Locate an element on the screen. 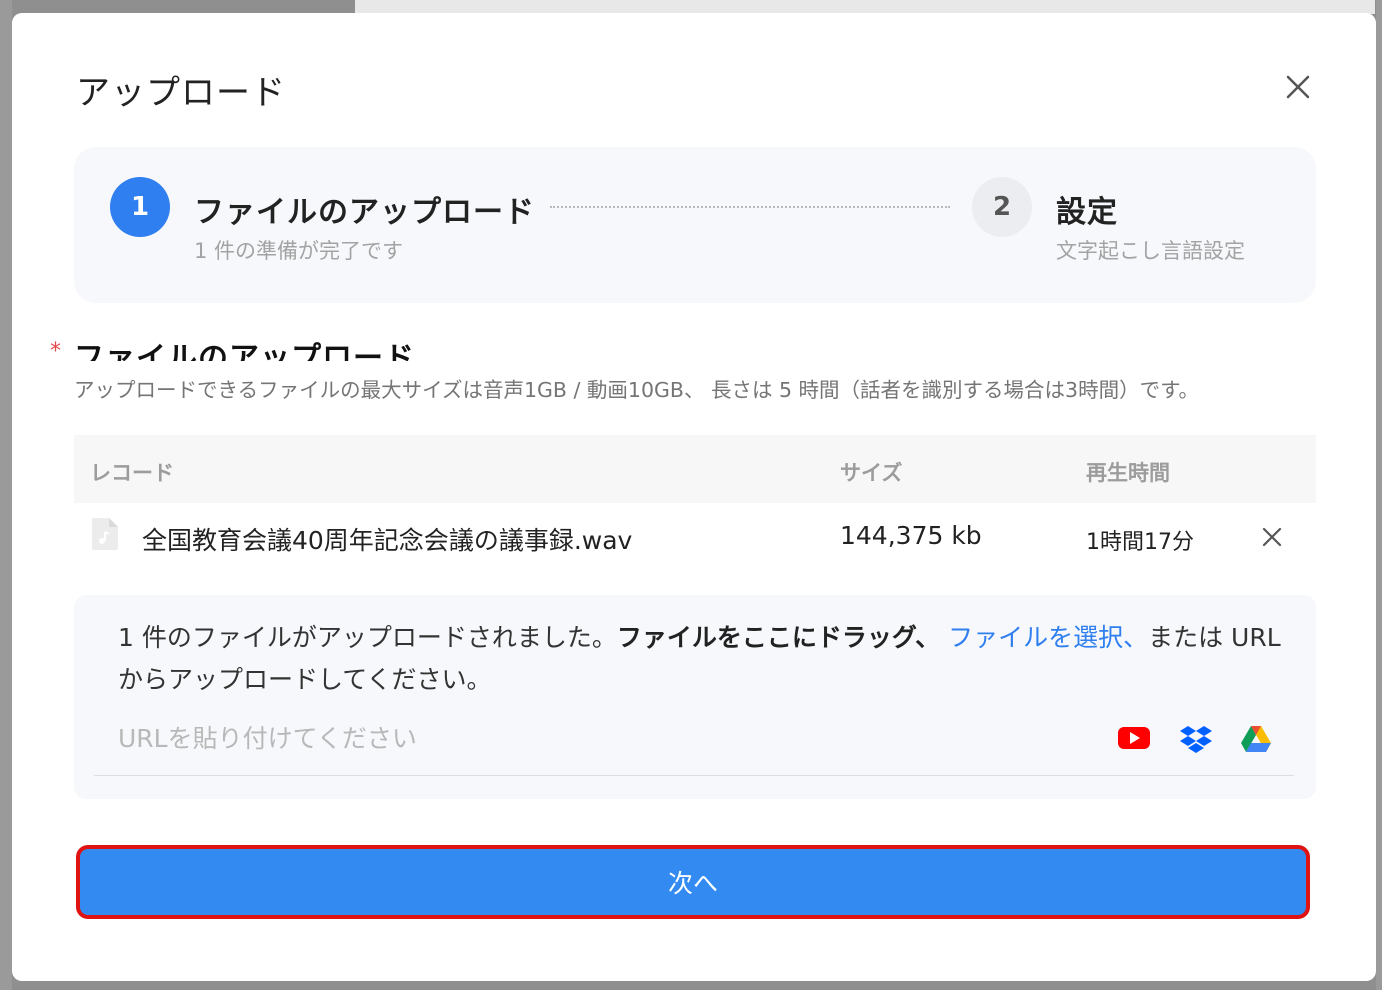  step-2-circle: 2 is located at coordinates (1002, 207).